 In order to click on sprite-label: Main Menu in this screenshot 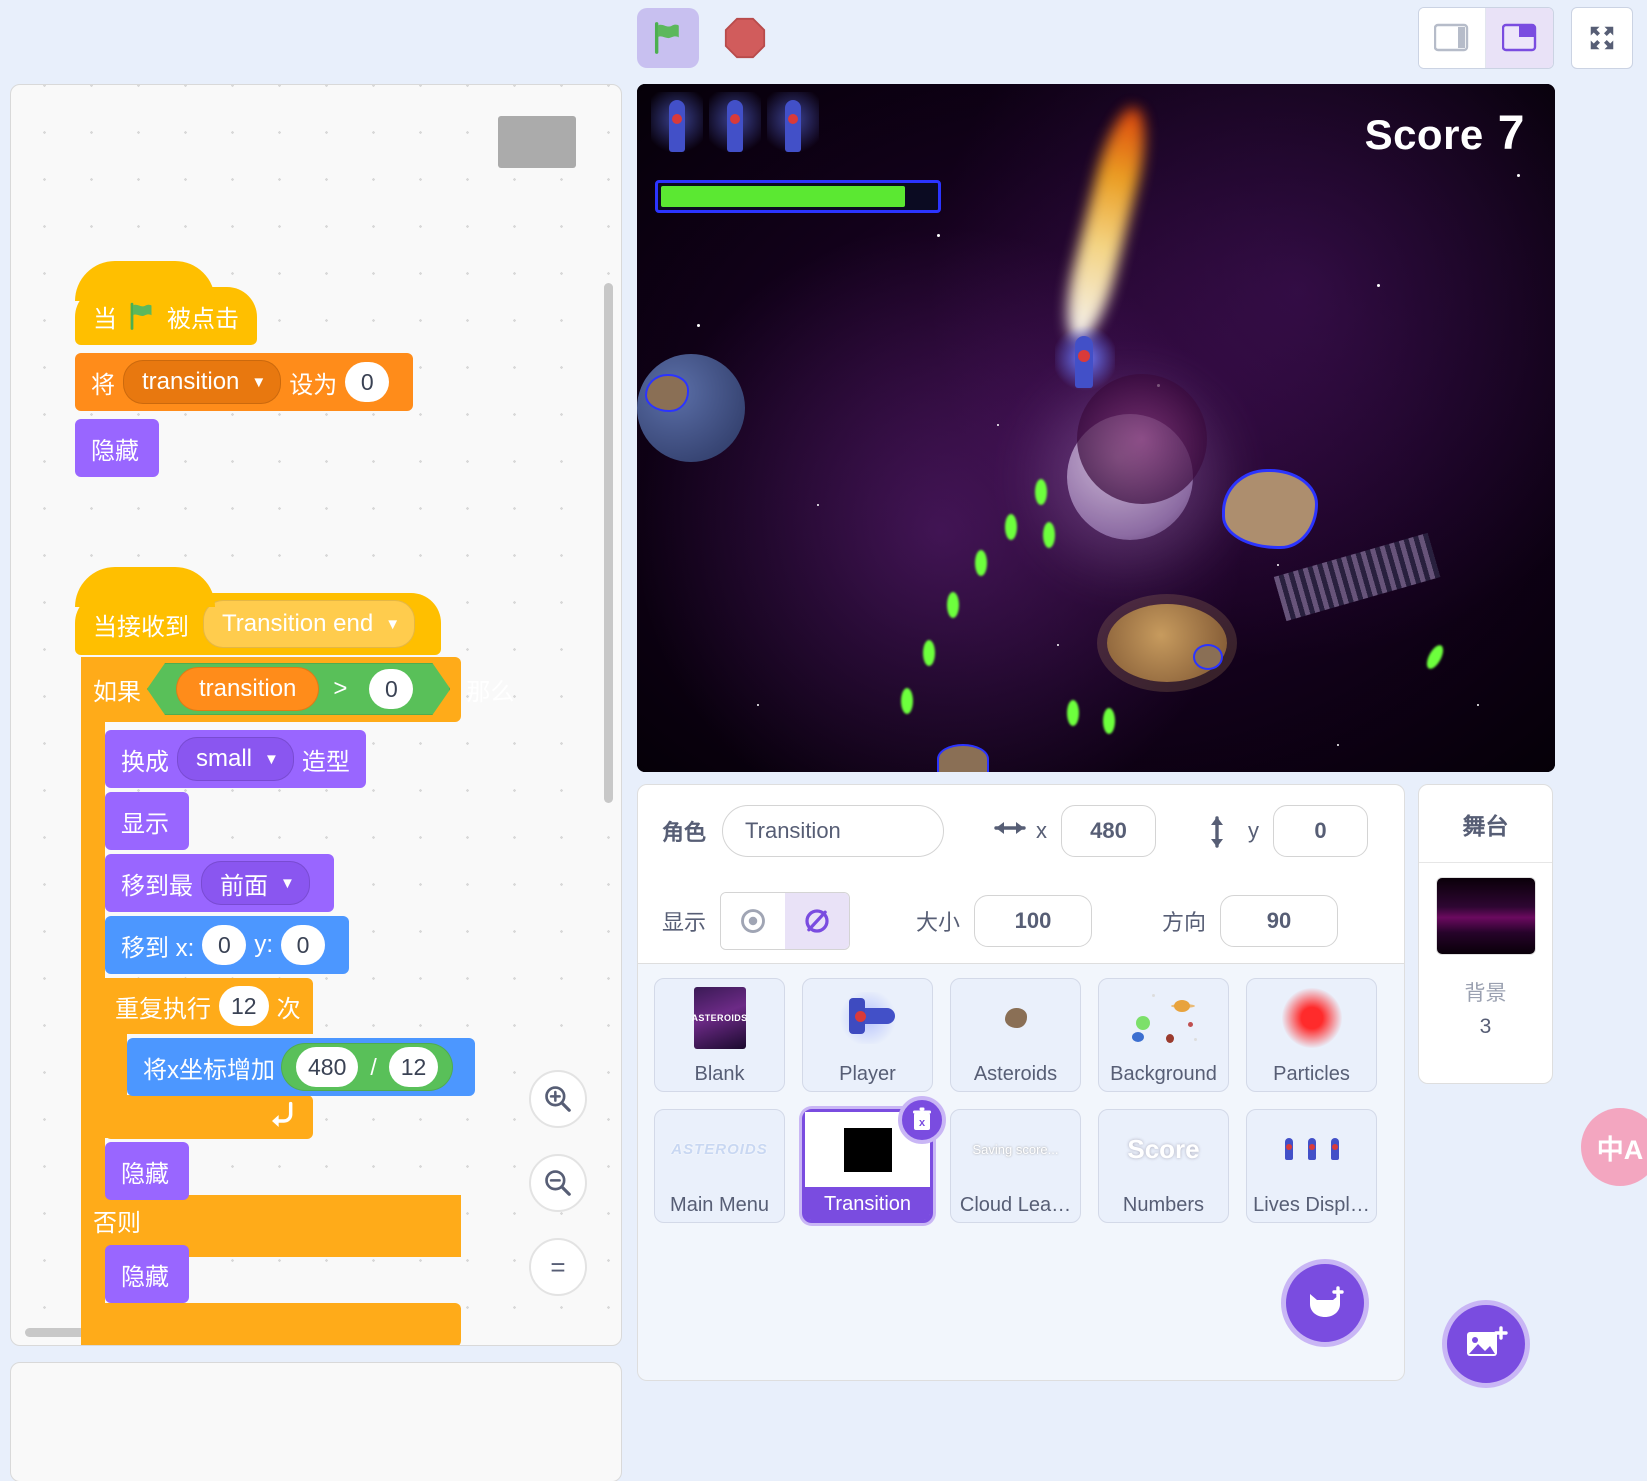, I will do `click(719, 1205)`.